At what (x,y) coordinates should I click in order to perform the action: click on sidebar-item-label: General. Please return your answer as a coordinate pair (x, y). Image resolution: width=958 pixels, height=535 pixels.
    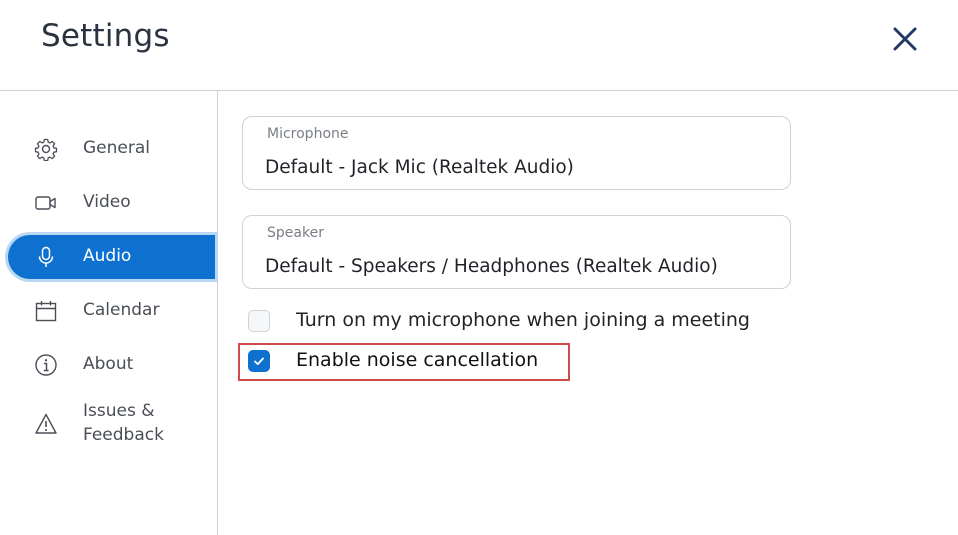
    Looking at the image, I should click on (116, 148).